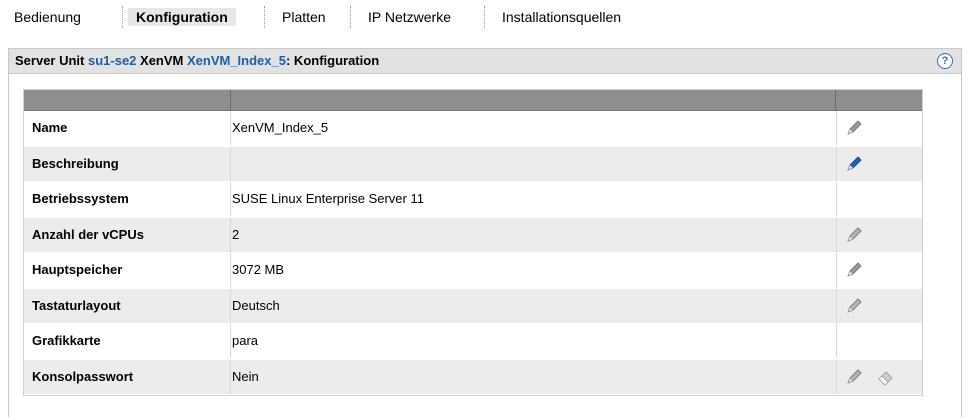 This screenshot has width=968, height=420. What do you see at coordinates (561, 17) in the screenshot?
I see `tab-installationsquellen: Installationsquellen` at bounding box center [561, 17].